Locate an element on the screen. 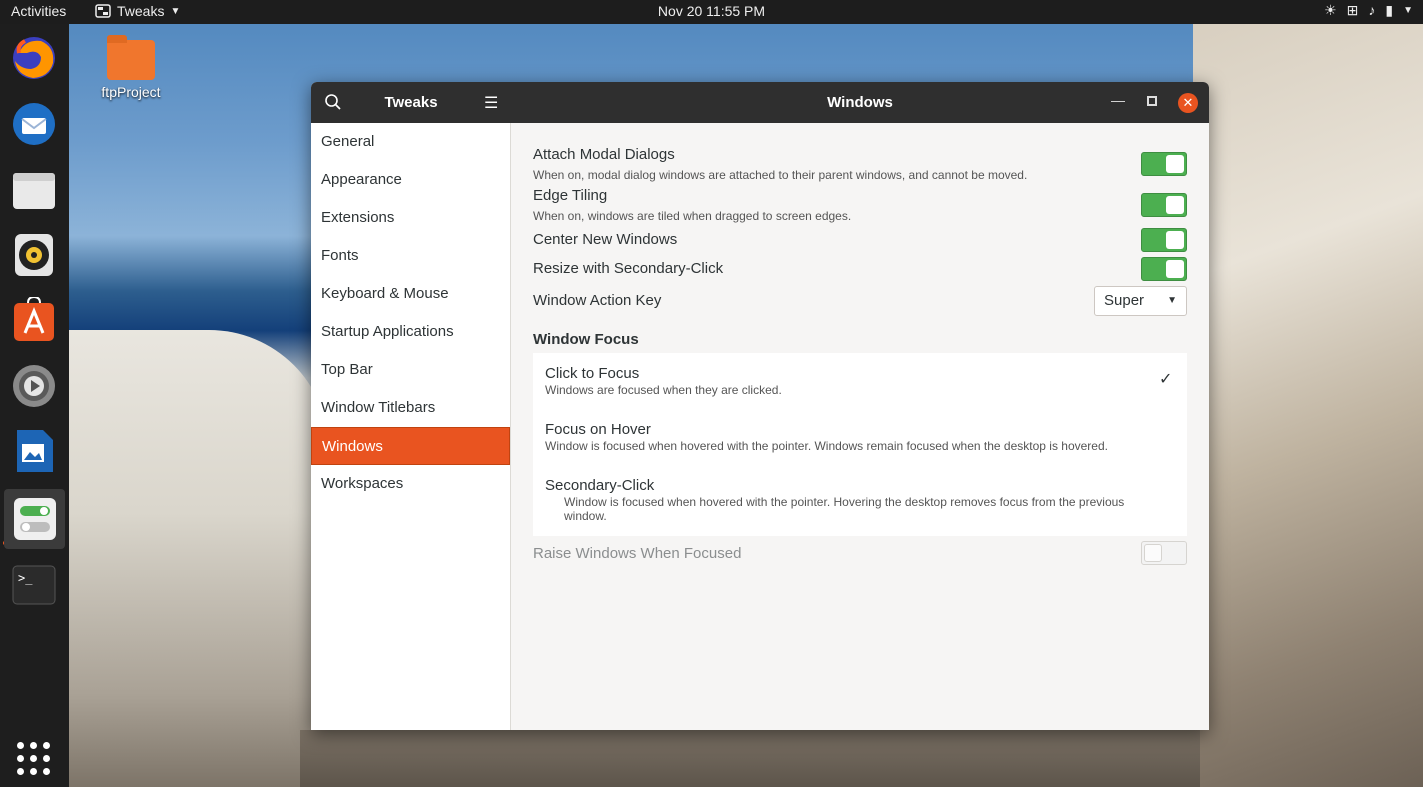 This screenshot has width=1423, height=787. resize-secondary-click-toggle is located at coordinates (1164, 269).